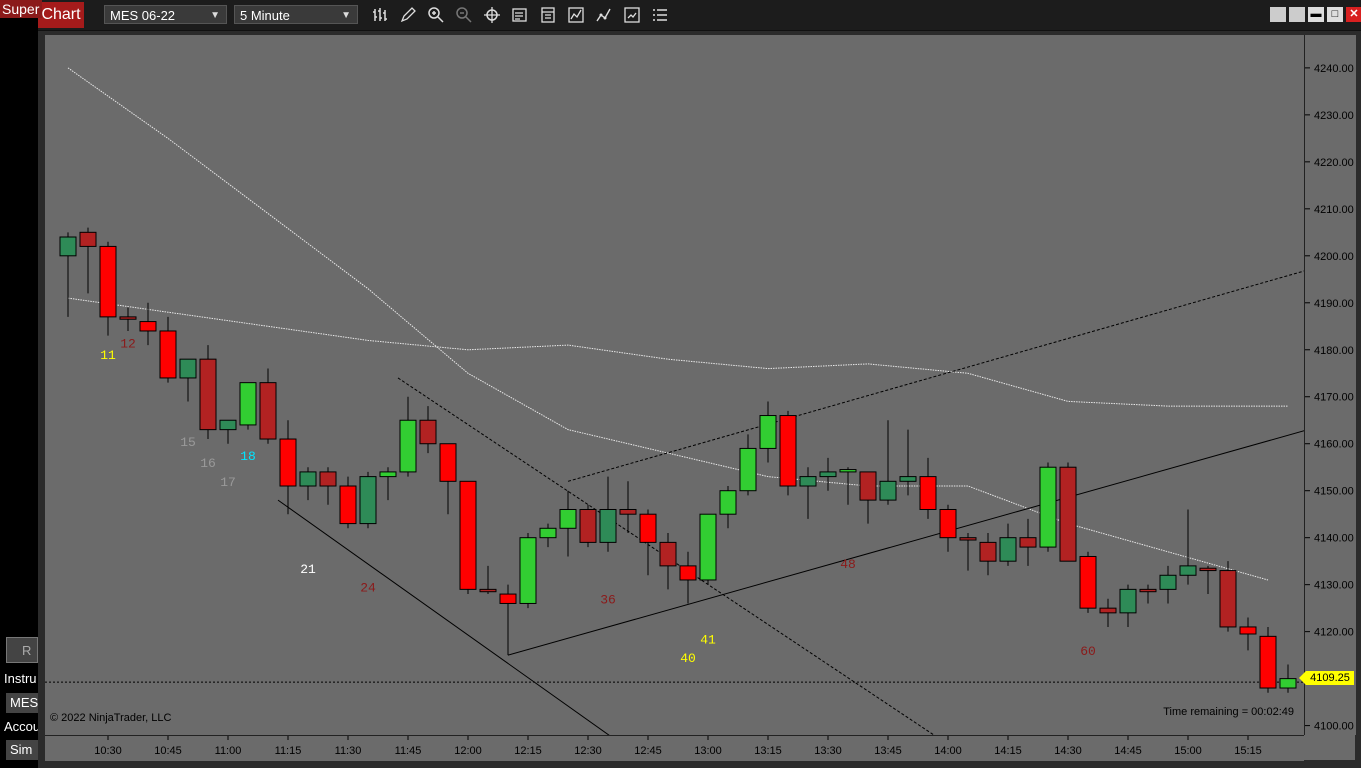 This screenshot has width=1361, height=768. I want to click on instrument-selector: MES 06-22 ▼, so click(165, 14).